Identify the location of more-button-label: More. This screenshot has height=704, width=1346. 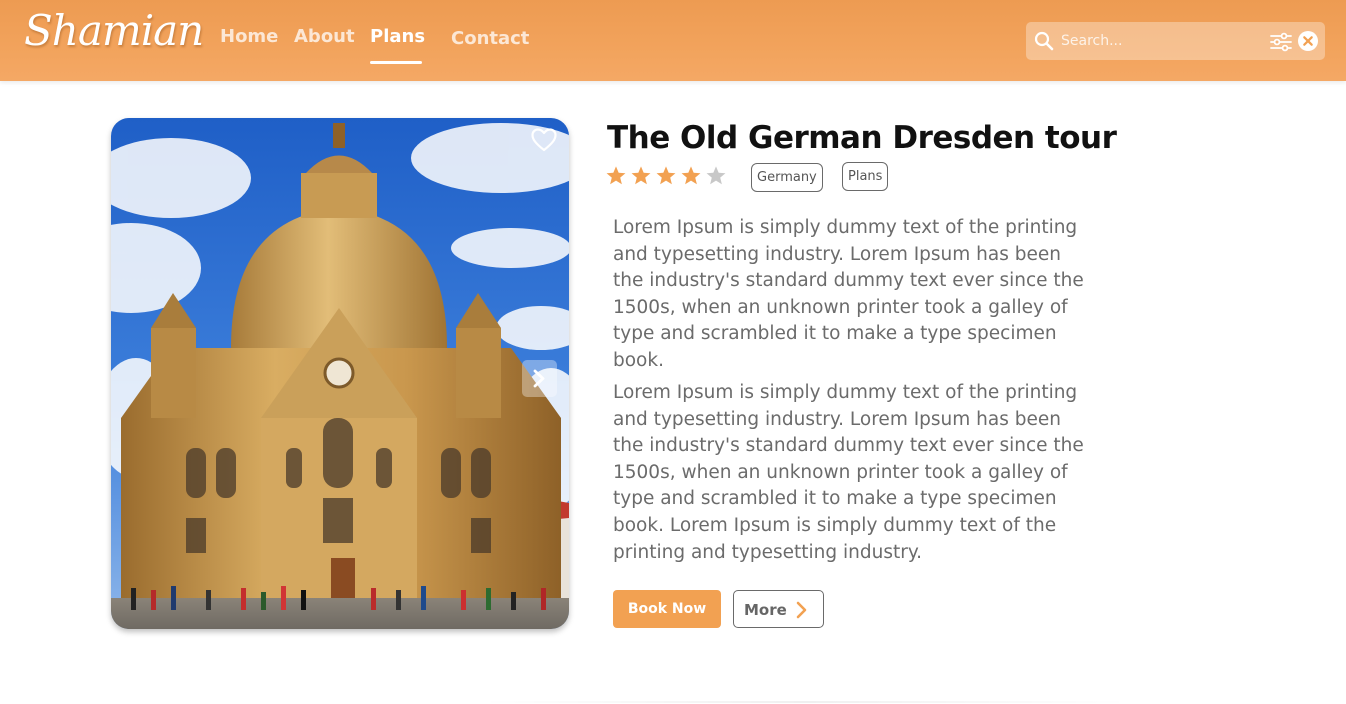
(765, 610).